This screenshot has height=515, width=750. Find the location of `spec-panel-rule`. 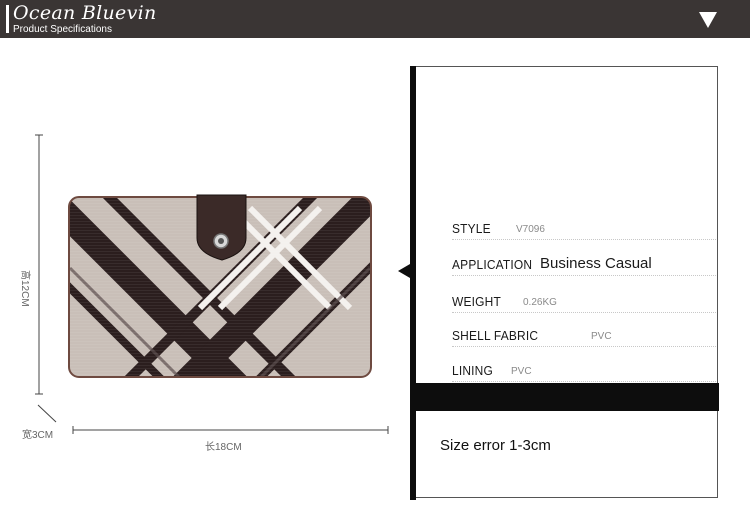

spec-panel-rule is located at coordinates (413, 283).